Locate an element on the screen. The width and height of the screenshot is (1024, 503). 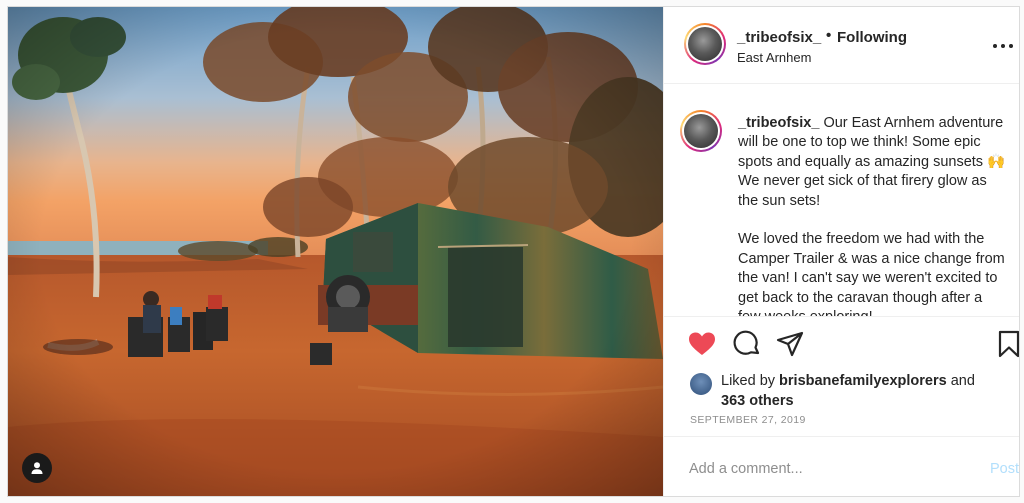
bookmark-icon is located at coordinates (1008, 344).